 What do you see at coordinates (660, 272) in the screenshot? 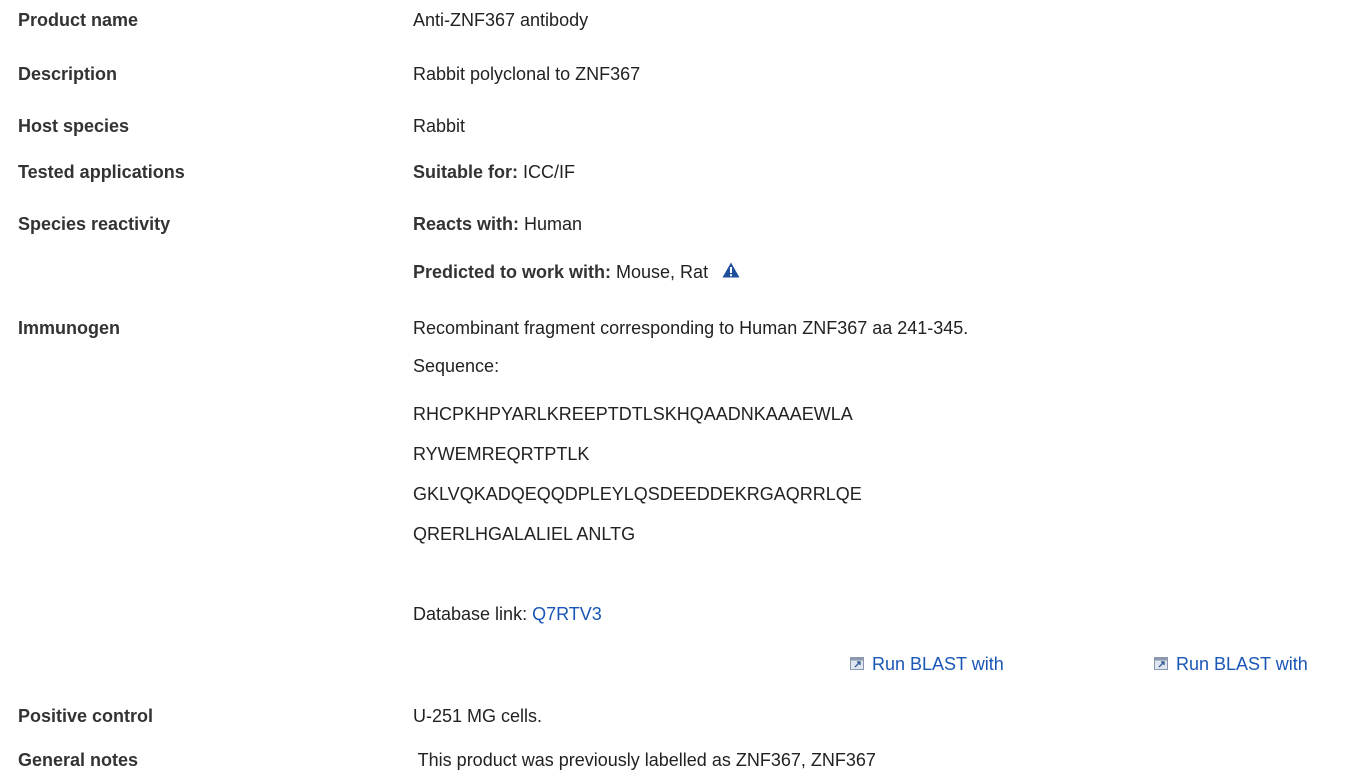
I see `predicted-species: Mouse, Rat` at bounding box center [660, 272].